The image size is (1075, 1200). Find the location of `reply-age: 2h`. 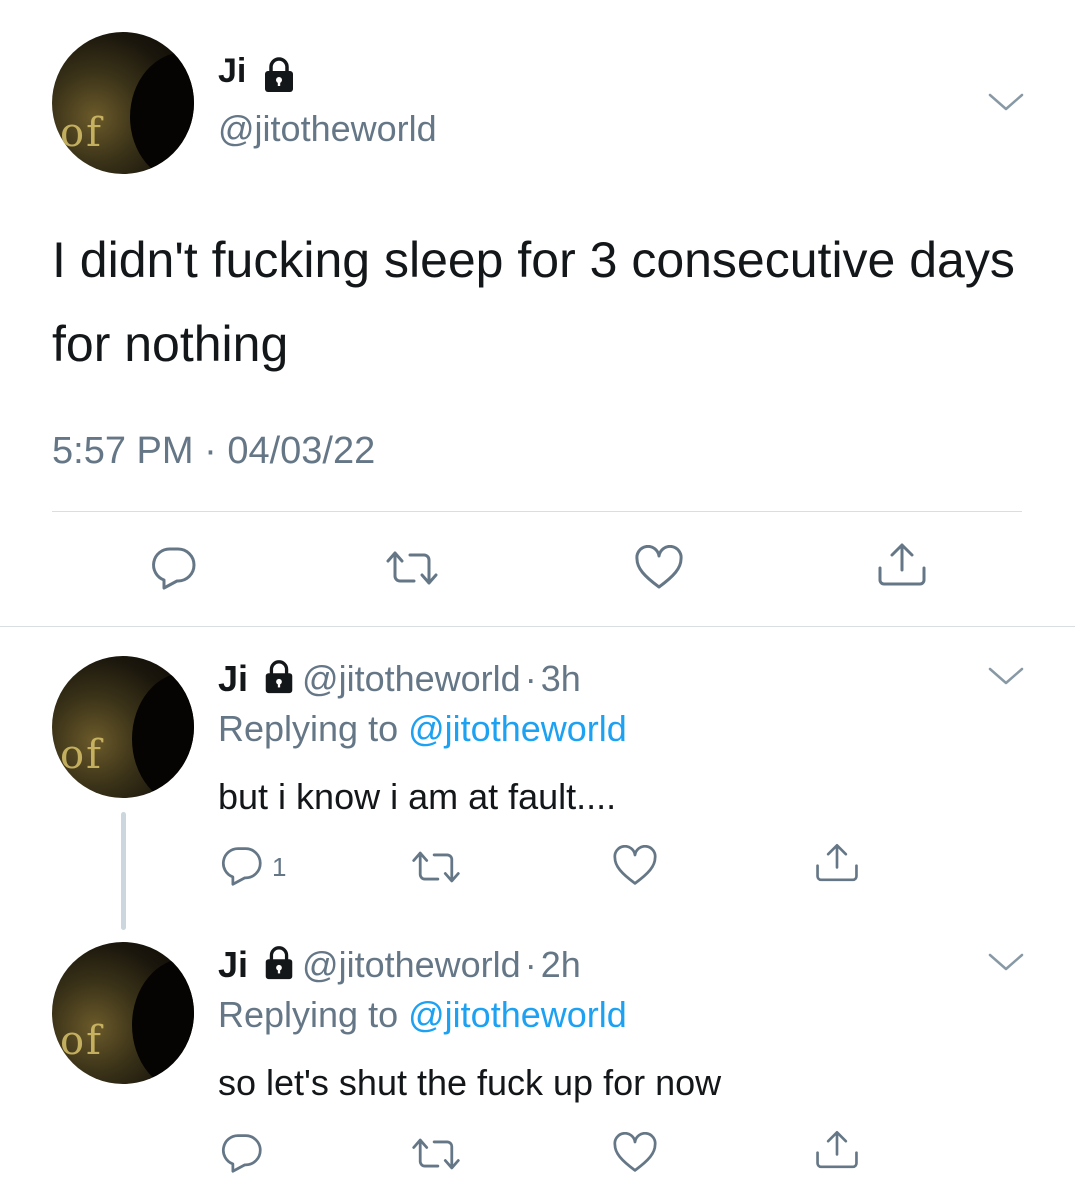

reply-age: 2h is located at coordinates (561, 964).